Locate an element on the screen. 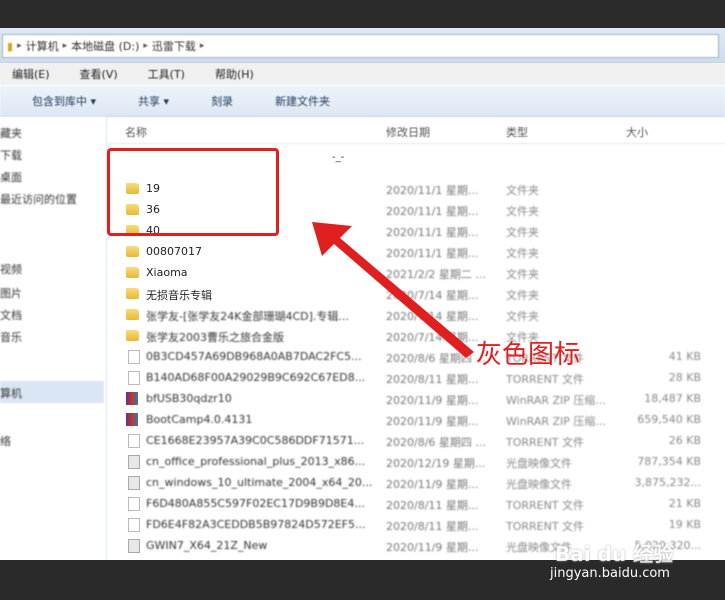  watermark-logo: Bai du 经验 is located at coordinates (614, 554).